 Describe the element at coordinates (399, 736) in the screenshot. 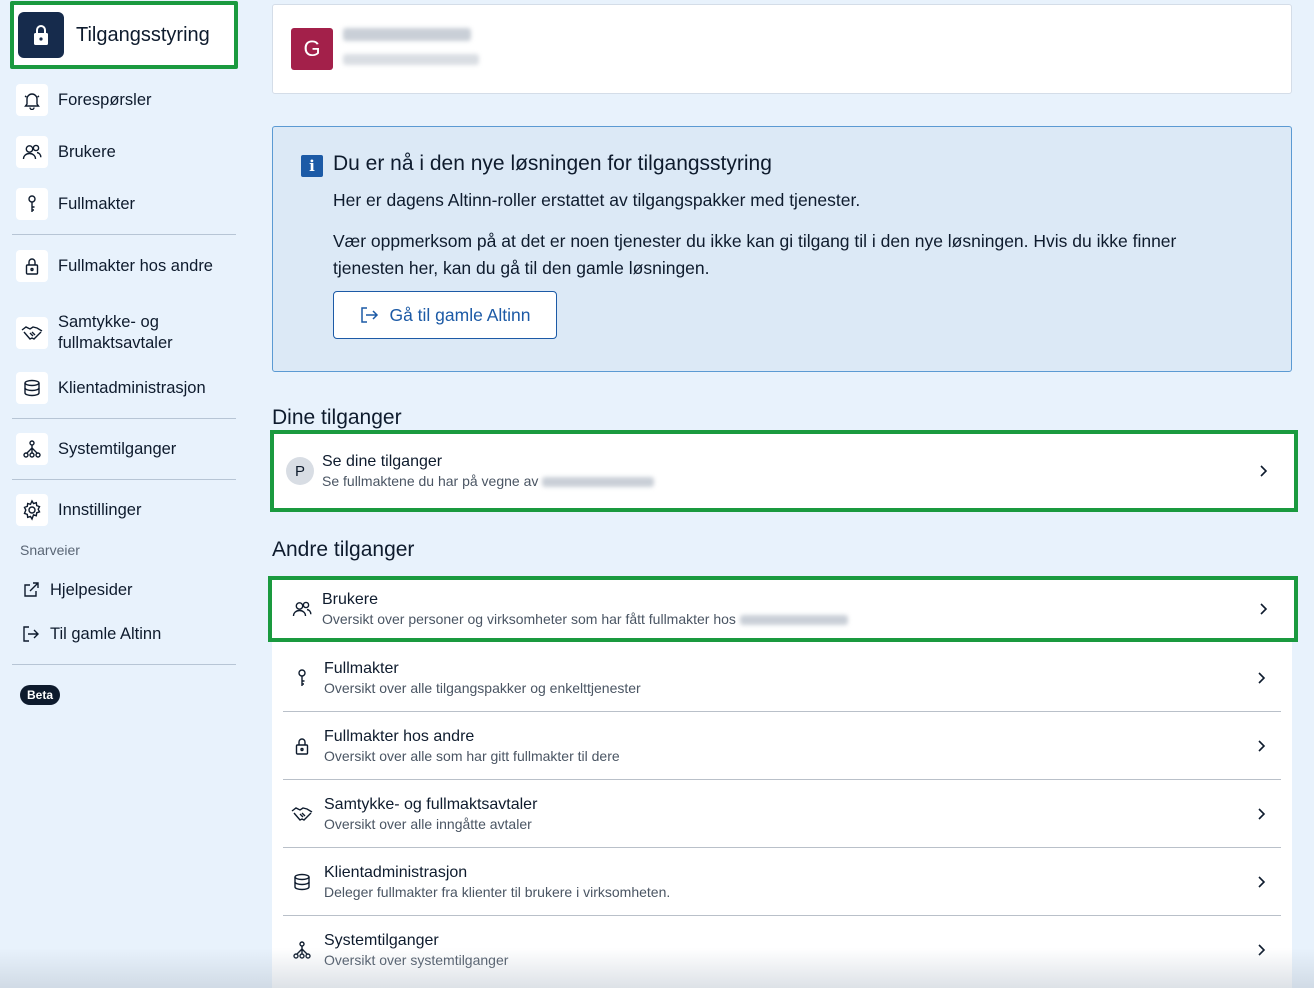

I see `row-title: Fullmakter hos andre` at that location.